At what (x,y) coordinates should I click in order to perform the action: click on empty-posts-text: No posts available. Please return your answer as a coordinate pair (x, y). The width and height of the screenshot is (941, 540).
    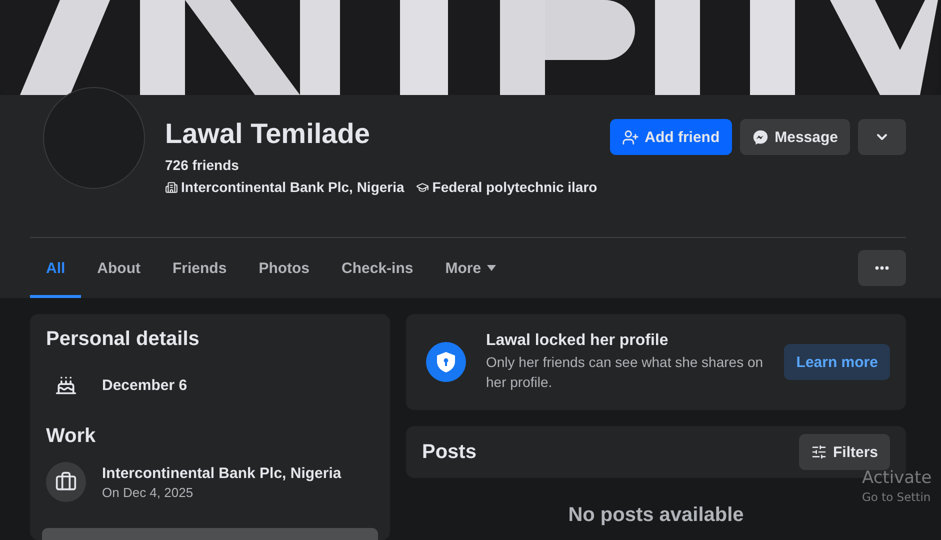
    Looking at the image, I should click on (656, 515).